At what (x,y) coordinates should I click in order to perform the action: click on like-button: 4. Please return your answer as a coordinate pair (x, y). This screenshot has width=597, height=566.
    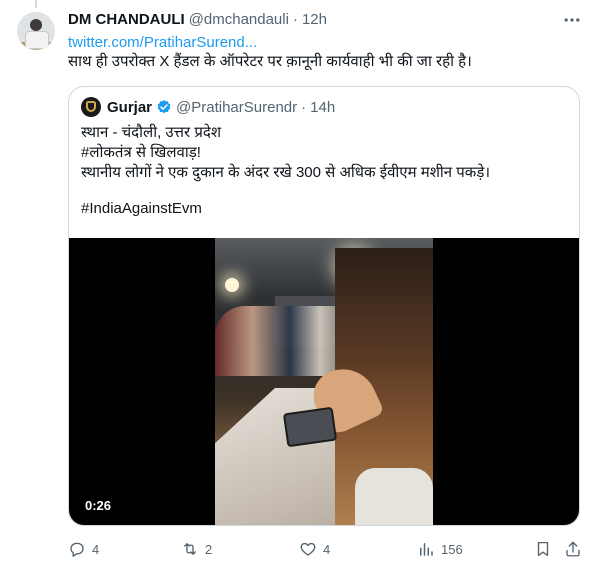
    Looking at the image, I should click on (314, 549).